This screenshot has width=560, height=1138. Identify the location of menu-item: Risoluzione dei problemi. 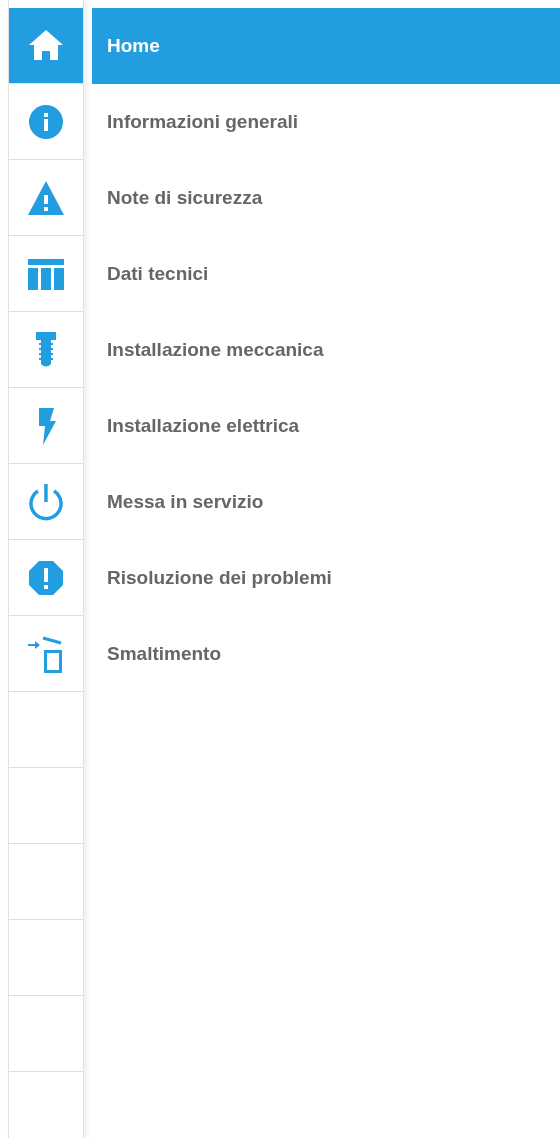
(326, 578).